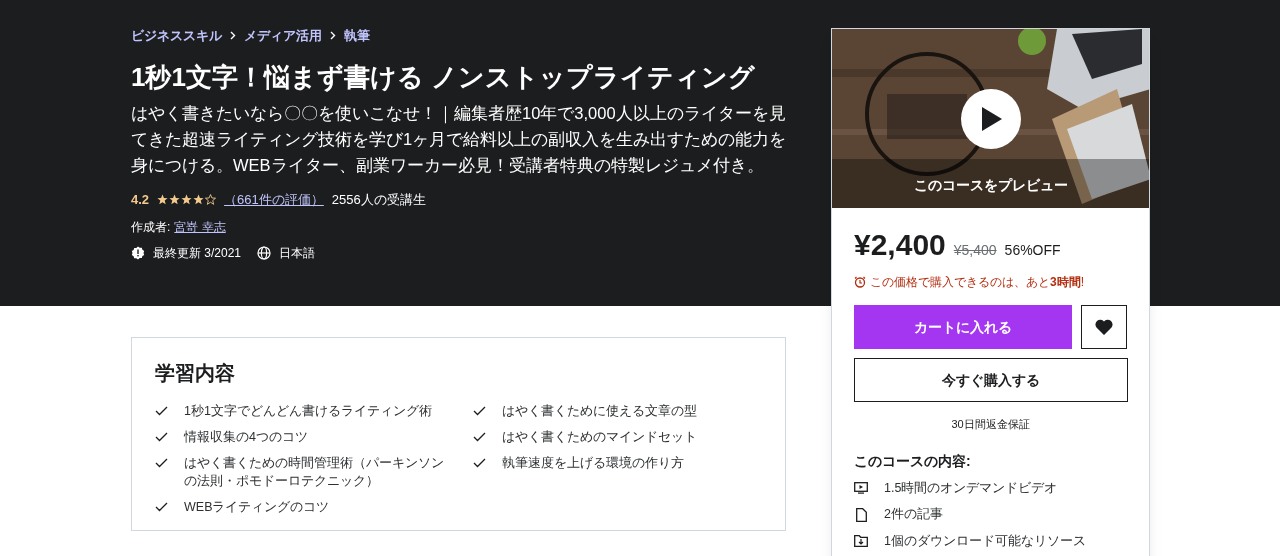 Image resolution: width=1280 pixels, height=556 pixels. What do you see at coordinates (1032, 250) in the screenshot?
I see `discount: 56%OFF` at bounding box center [1032, 250].